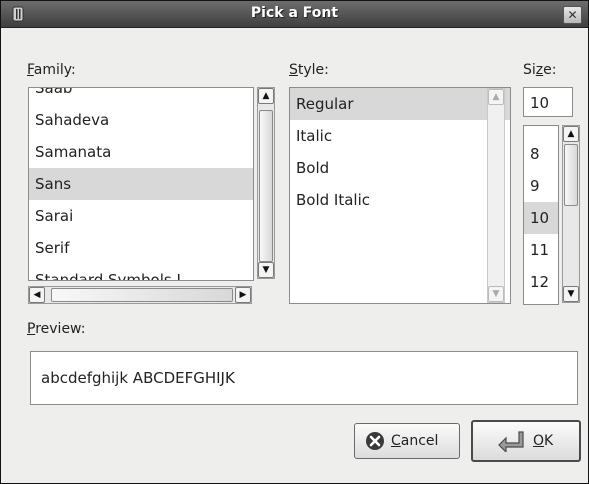 This screenshot has width=589, height=484. I want to click on size-item-10: 10, so click(541, 218).